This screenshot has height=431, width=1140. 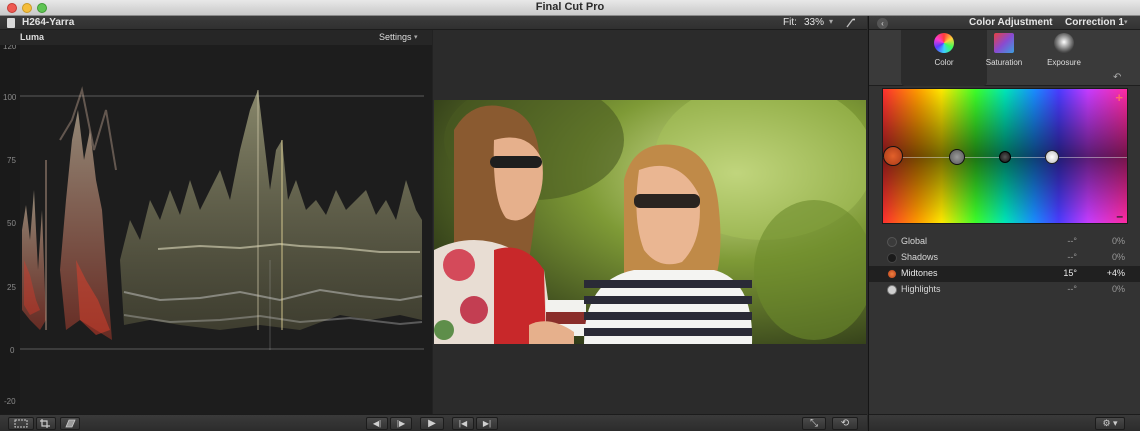 I want to click on axis-label-neg20: -20, so click(x=10, y=401).